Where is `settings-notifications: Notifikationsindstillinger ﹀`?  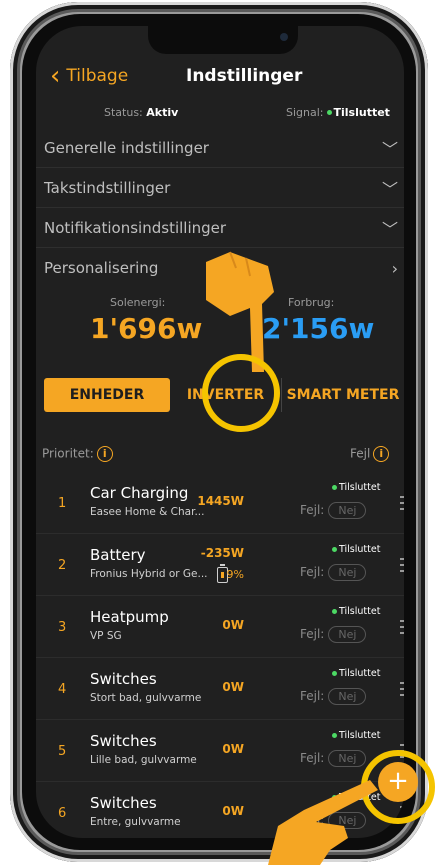
settings-notifications: Notifikationsindstillinger ﹀ is located at coordinates (220, 228).